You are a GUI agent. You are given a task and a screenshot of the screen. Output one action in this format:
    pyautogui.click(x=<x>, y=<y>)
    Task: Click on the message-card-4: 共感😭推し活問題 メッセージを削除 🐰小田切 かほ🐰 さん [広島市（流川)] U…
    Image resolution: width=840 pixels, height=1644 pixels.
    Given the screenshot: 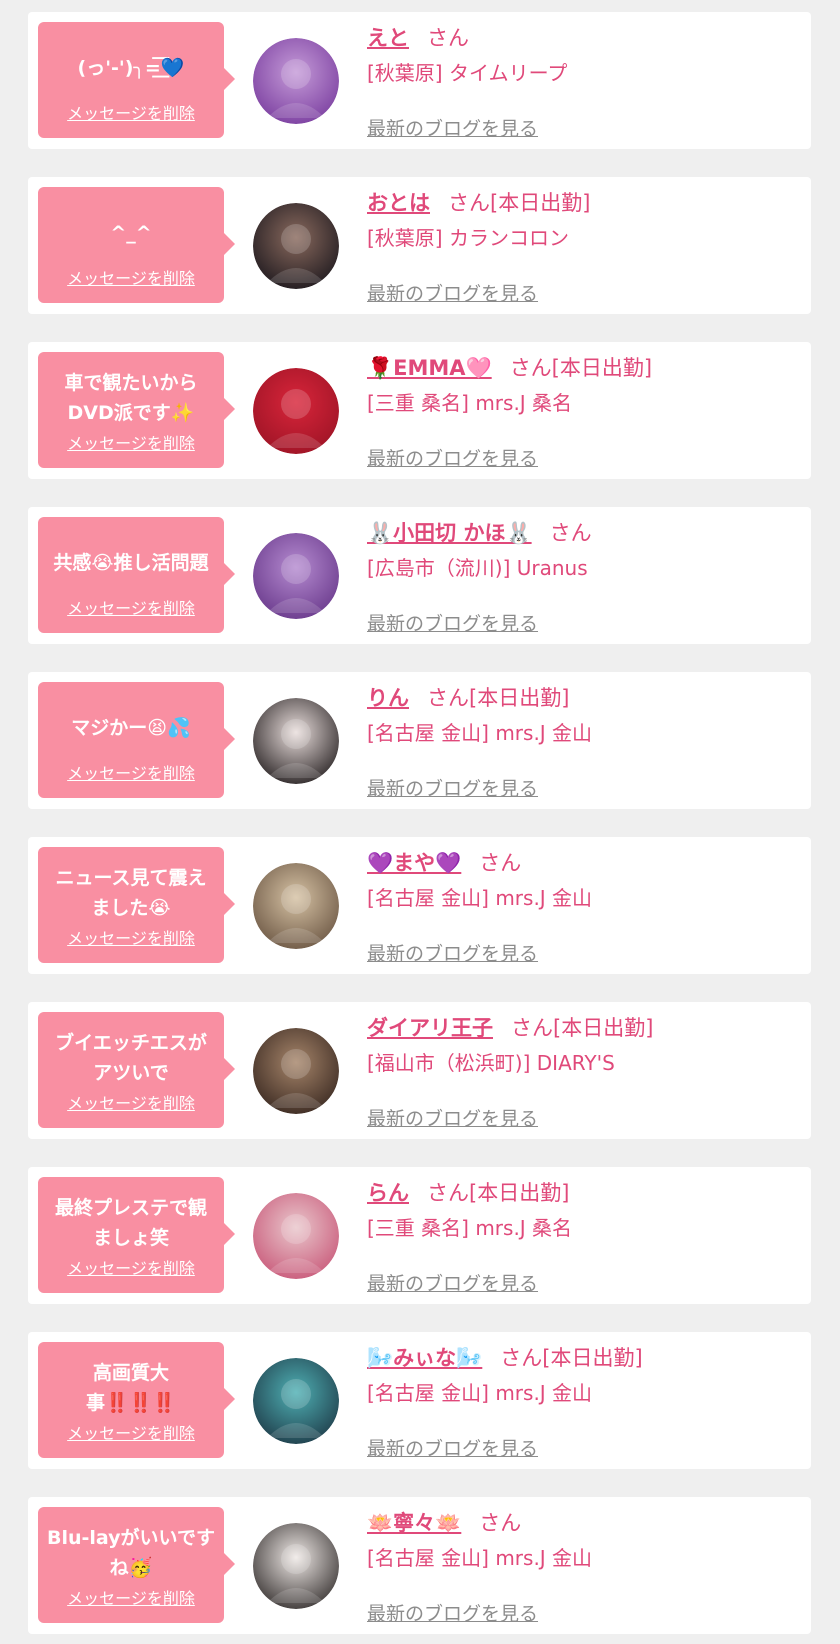 What is the action you would take?
    pyautogui.click(x=419, y=575)
    